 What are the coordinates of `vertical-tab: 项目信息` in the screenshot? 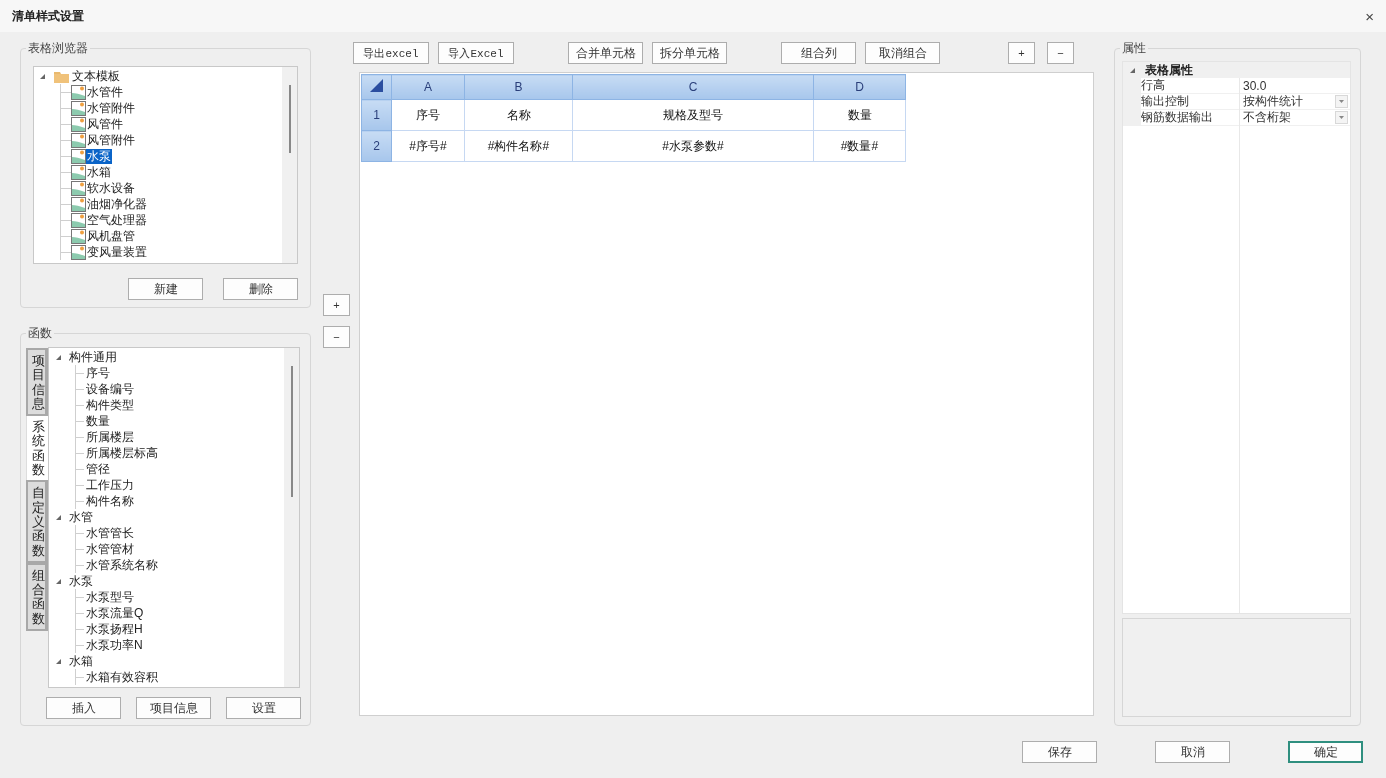 It's located at (37, 382).